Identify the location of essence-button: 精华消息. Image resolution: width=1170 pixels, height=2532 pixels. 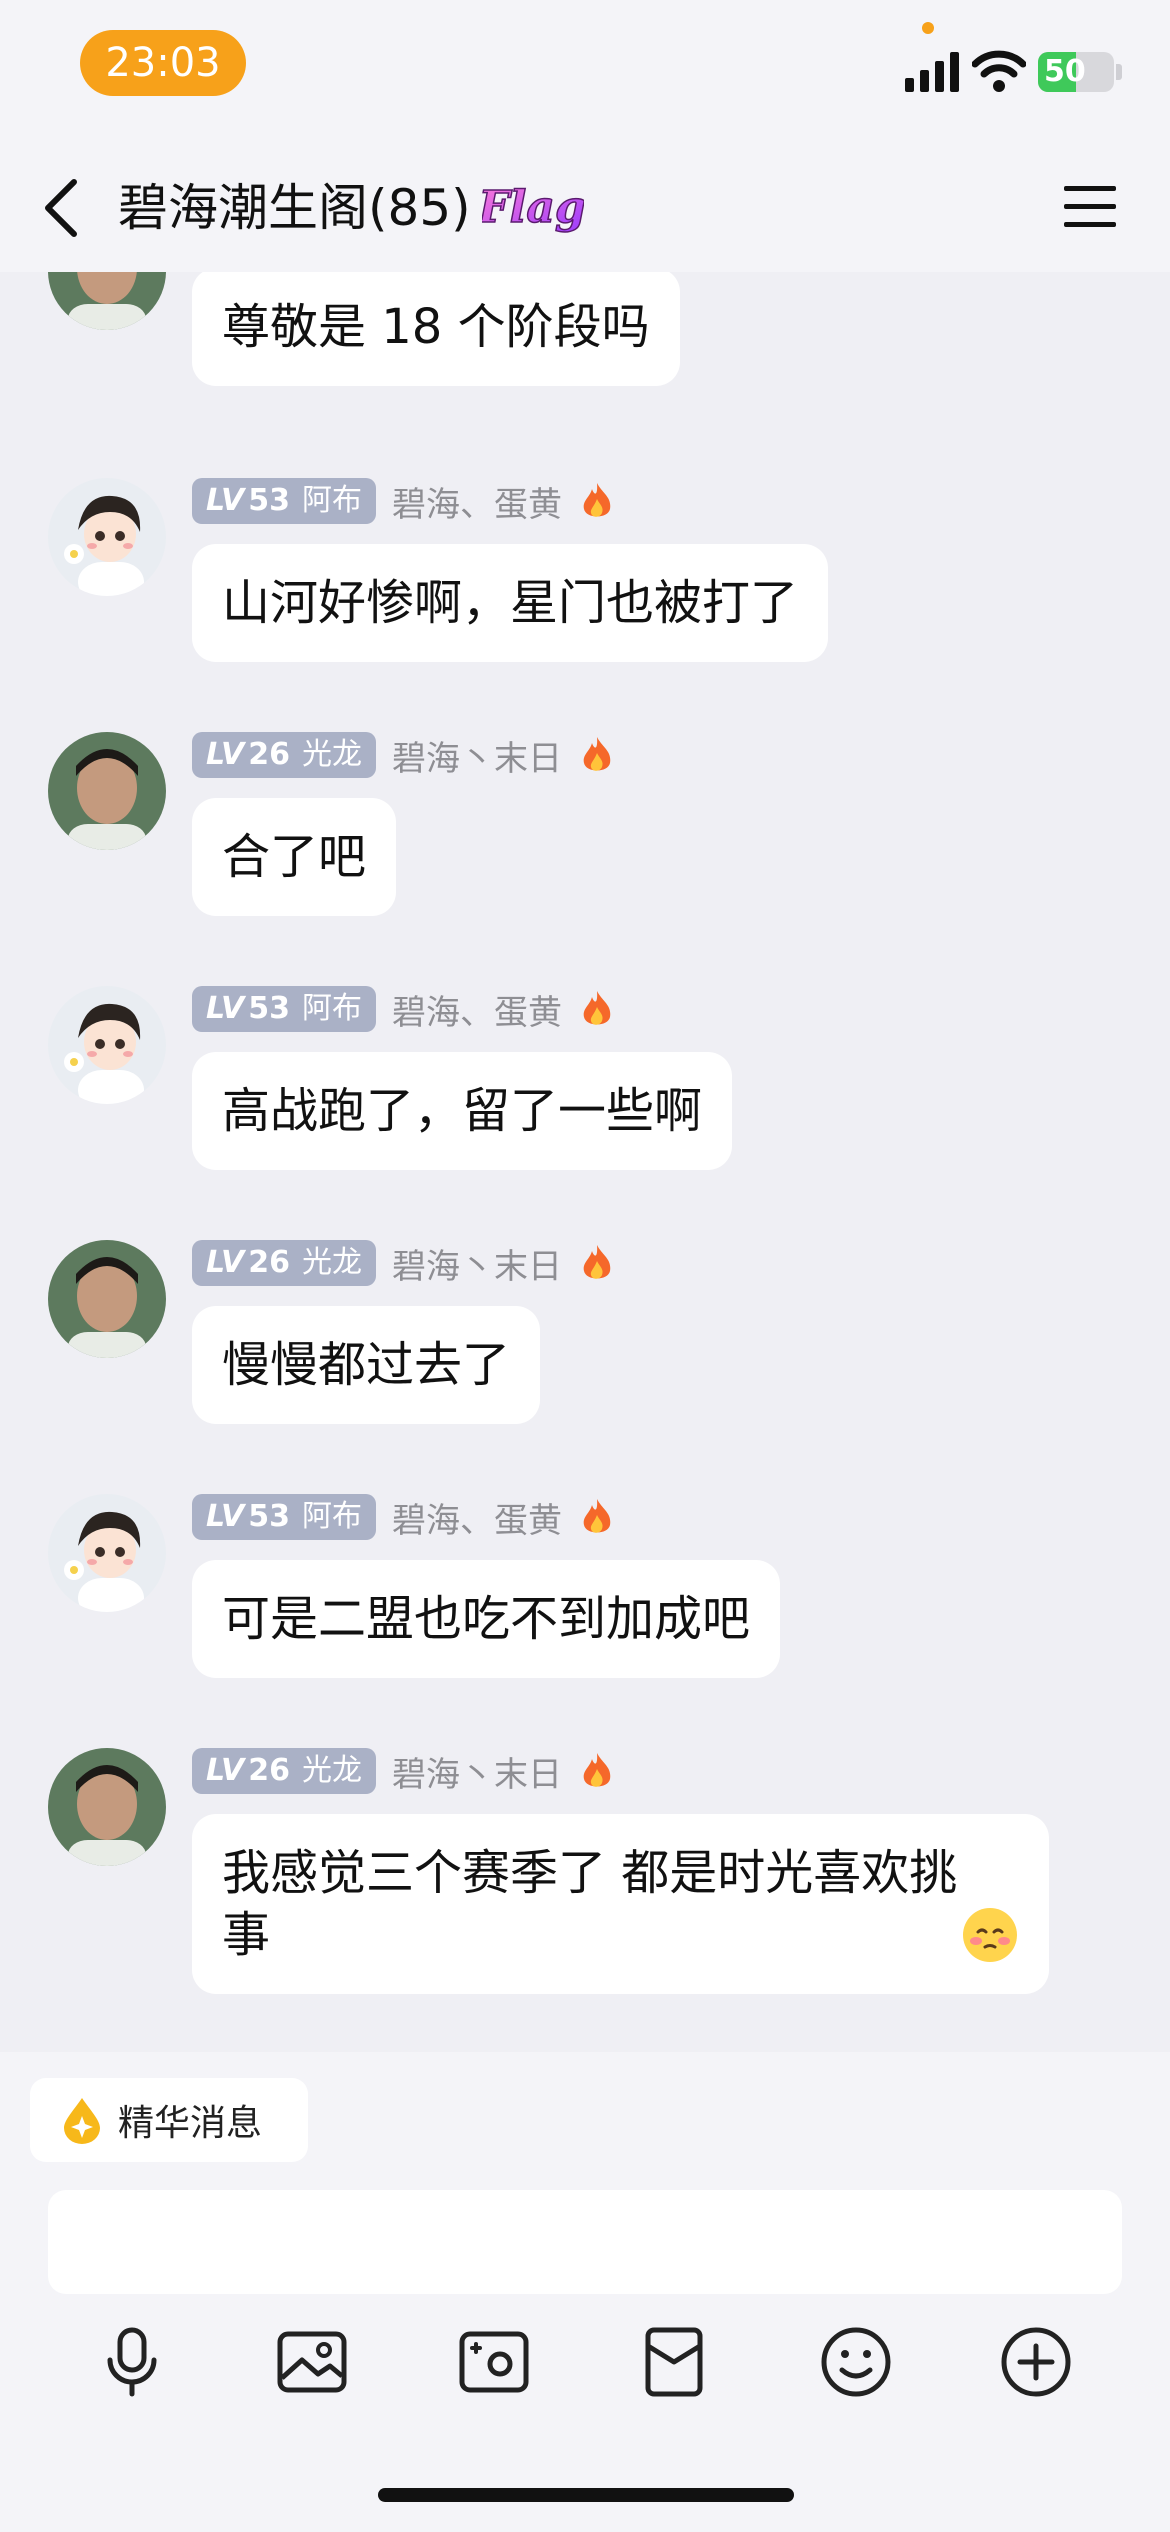
(169, 2120).